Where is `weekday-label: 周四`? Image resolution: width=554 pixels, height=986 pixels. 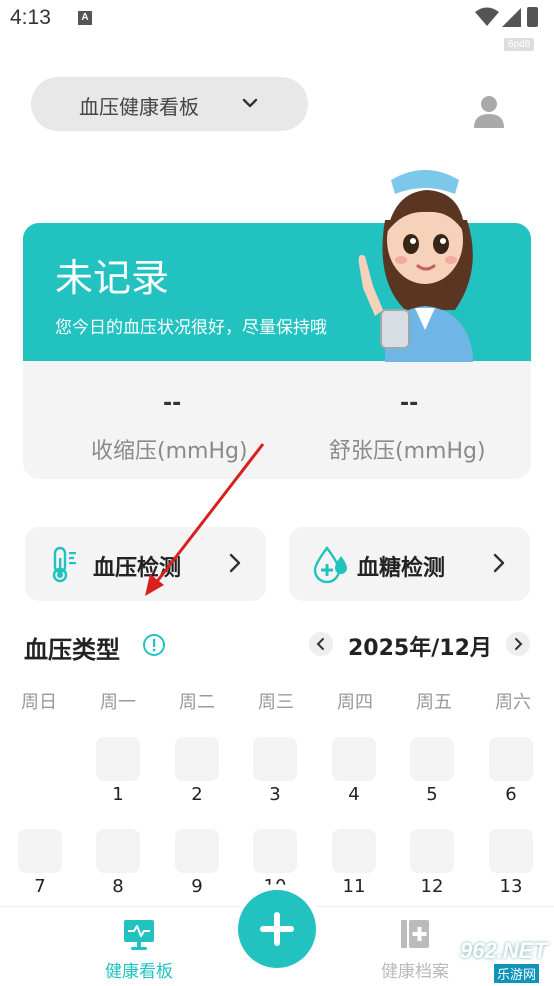 weekday-label: 周四 is located at coordinates (355, 702).